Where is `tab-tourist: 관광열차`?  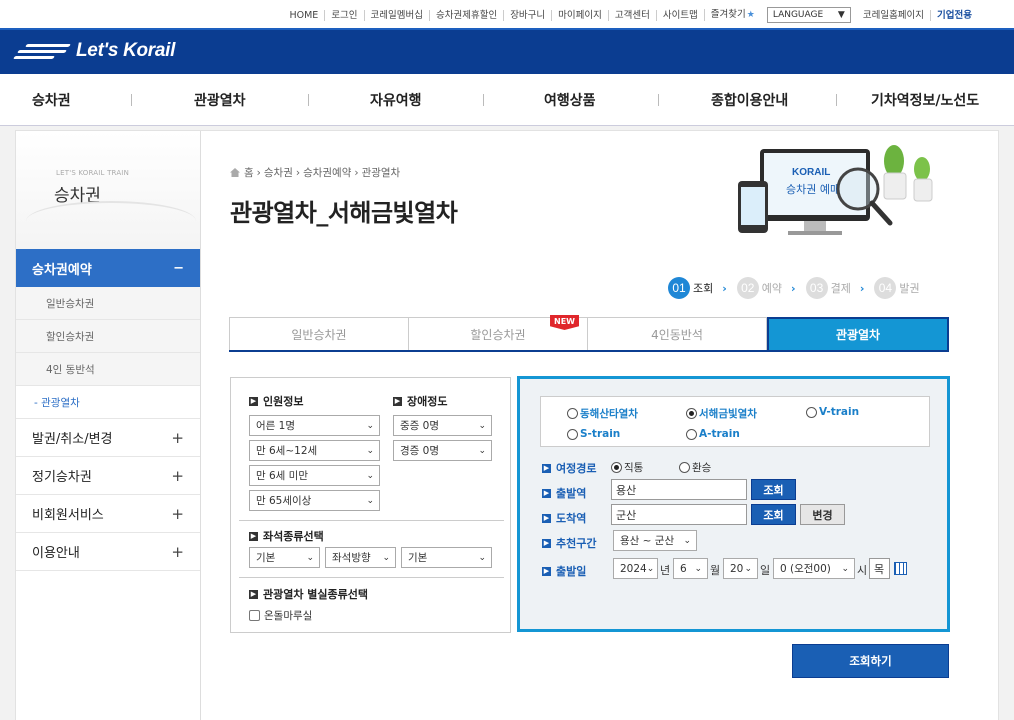 tab-tourist: 관광열차 is located at coordinates (858, 333).